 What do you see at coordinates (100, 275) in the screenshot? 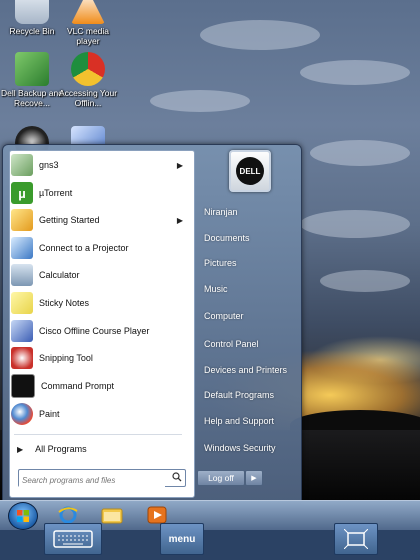
I see `program-item-calculator: Calculator` at bounding box center [100, 275].